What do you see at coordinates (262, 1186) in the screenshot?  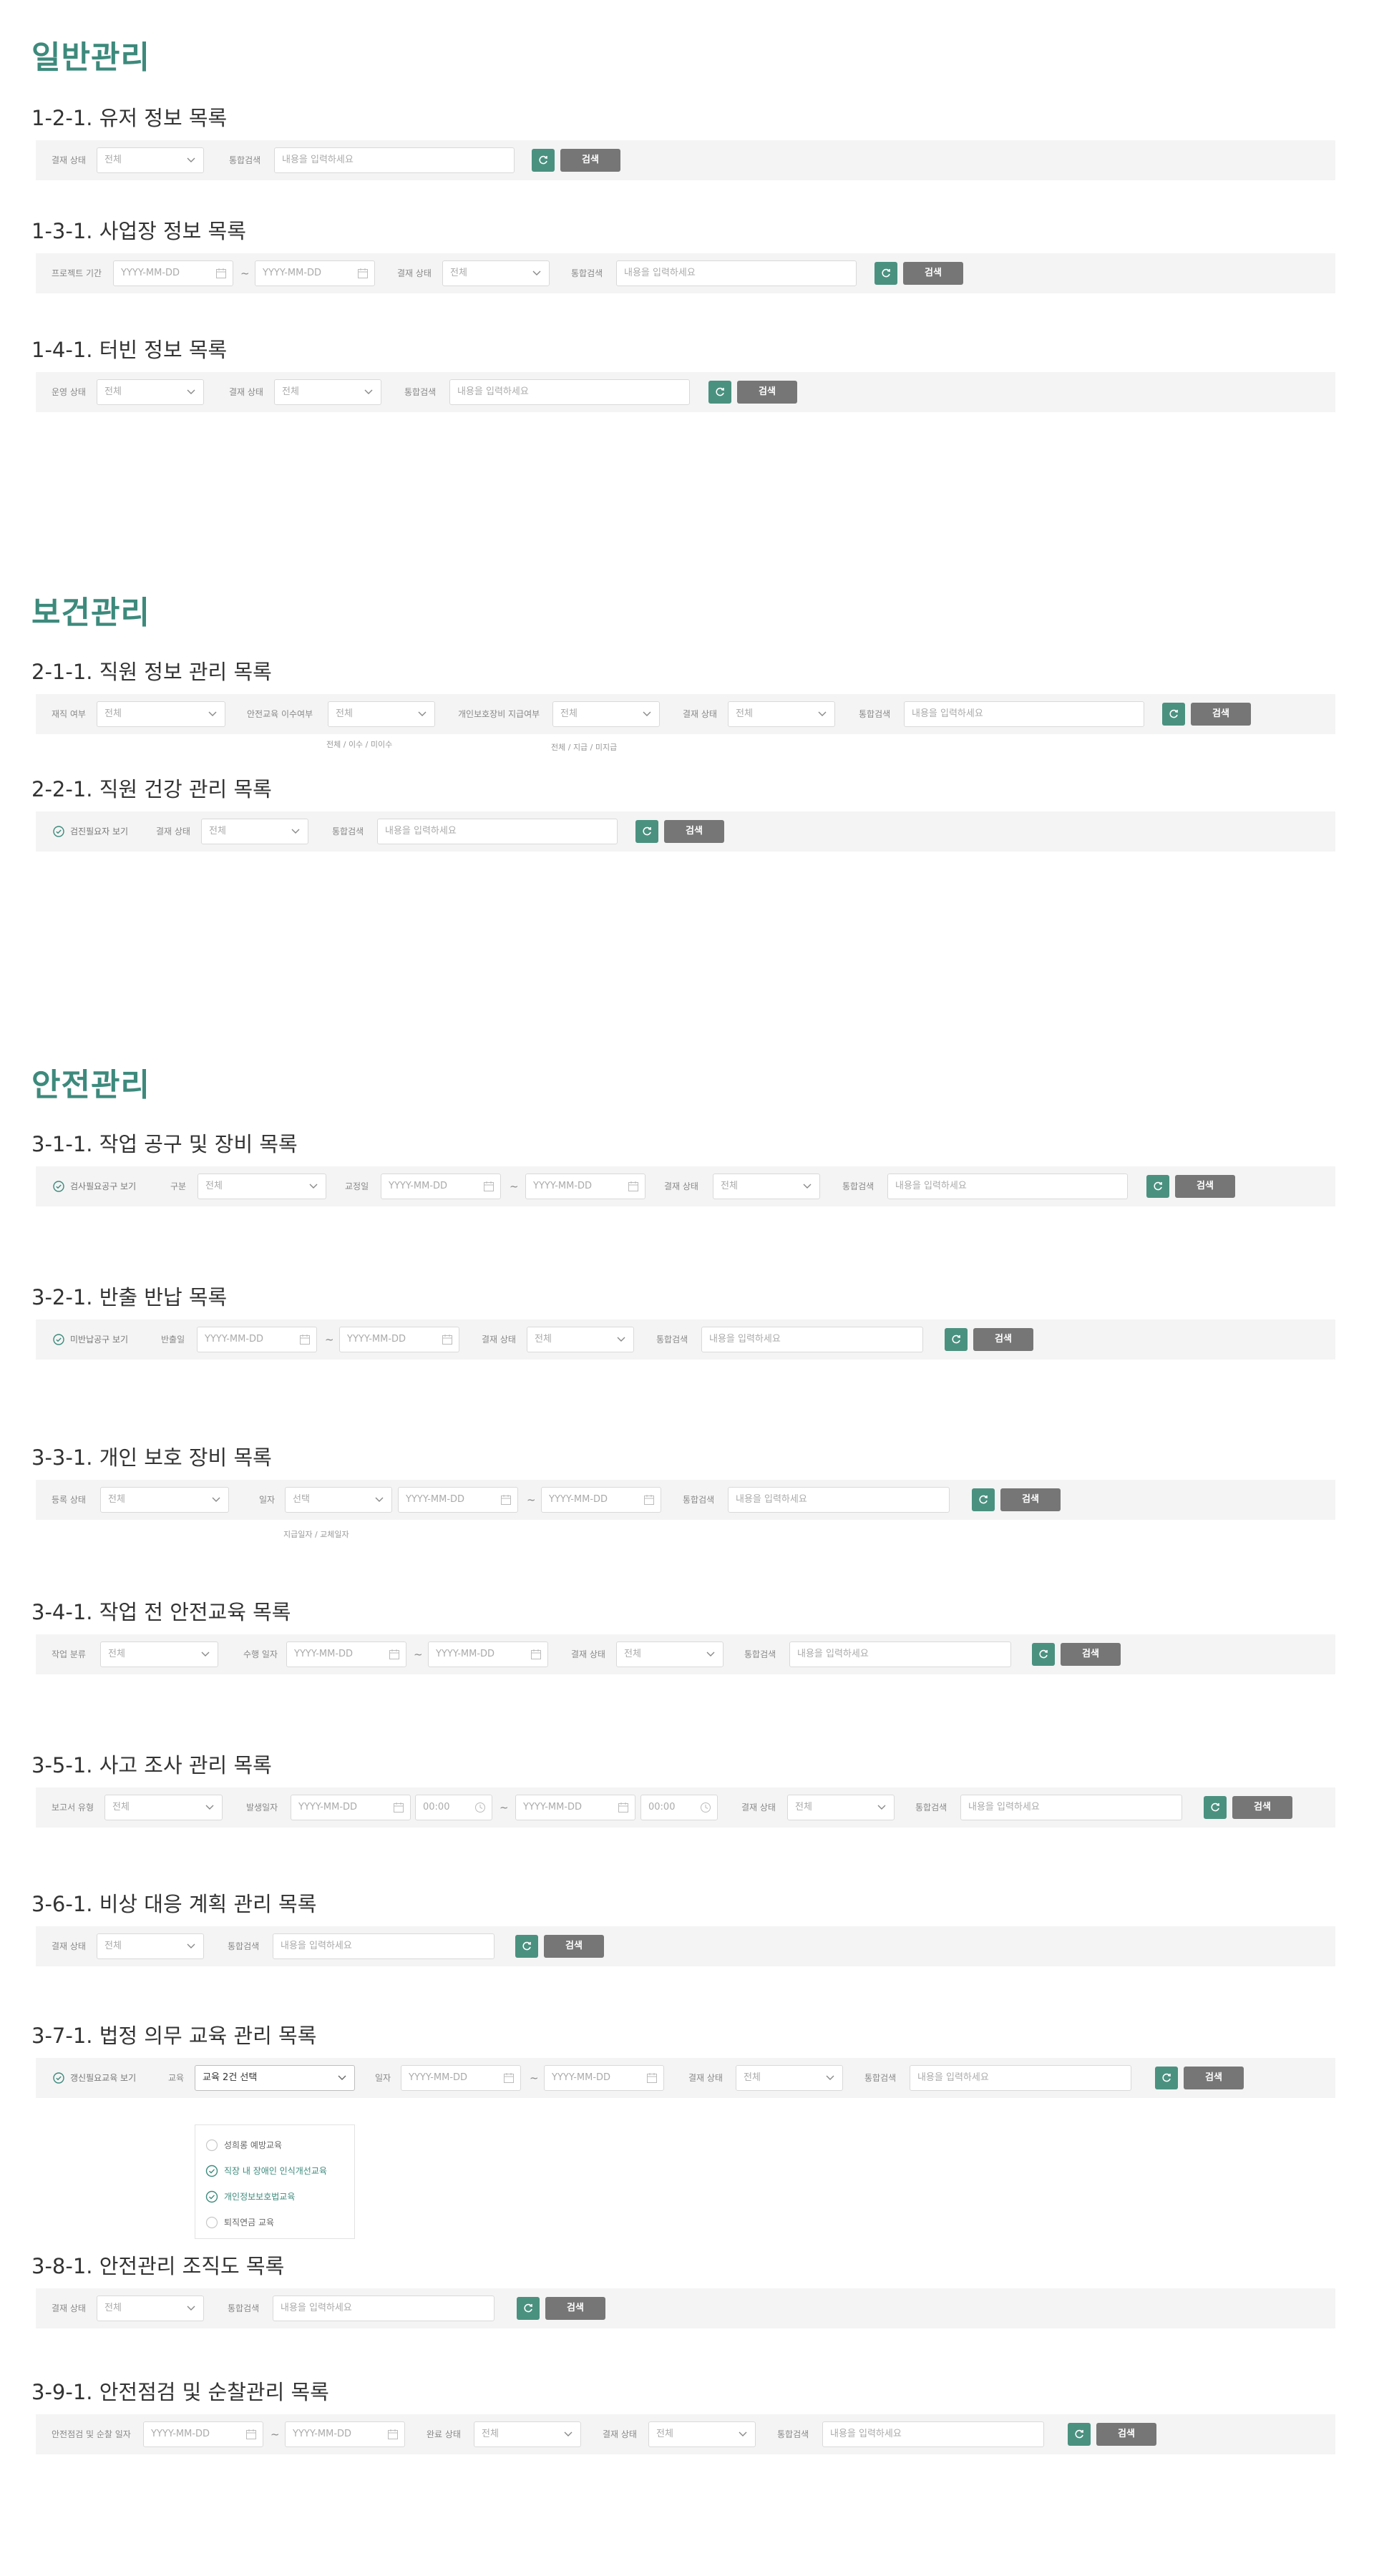 I see `category-select: 전체` at bounding box center [262, 1186].